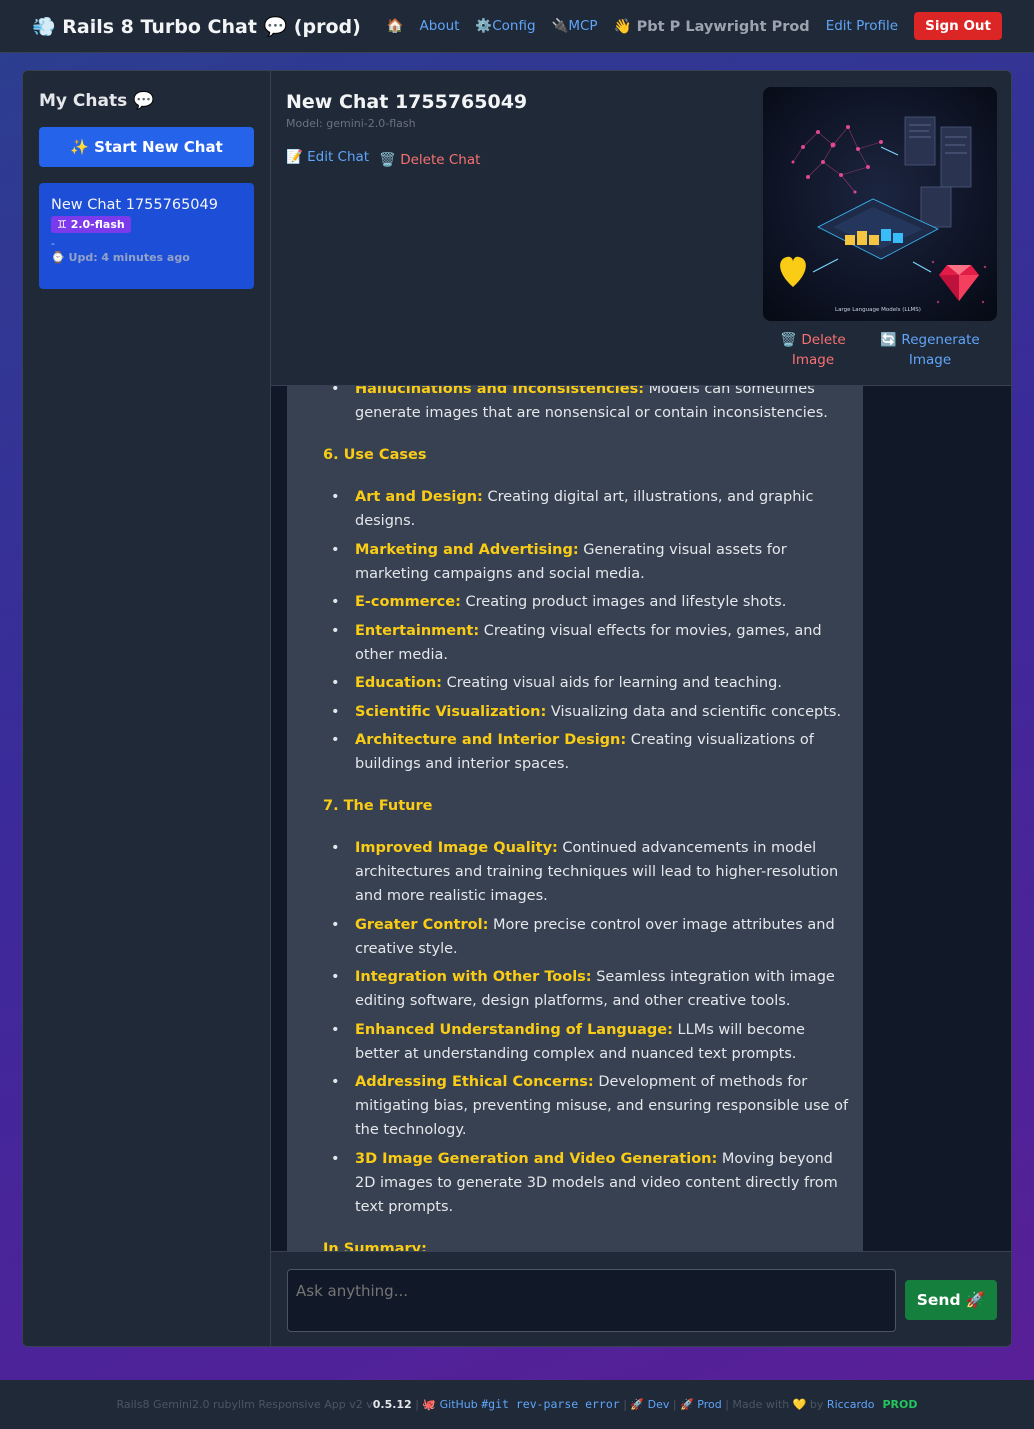 The height and width of the screenshot is (1429, 1034). What do you see at coordinates (97, 101) in the screenshot?
I see `sidebar-title: My Chats 💬` at bounding box center [97, 101].